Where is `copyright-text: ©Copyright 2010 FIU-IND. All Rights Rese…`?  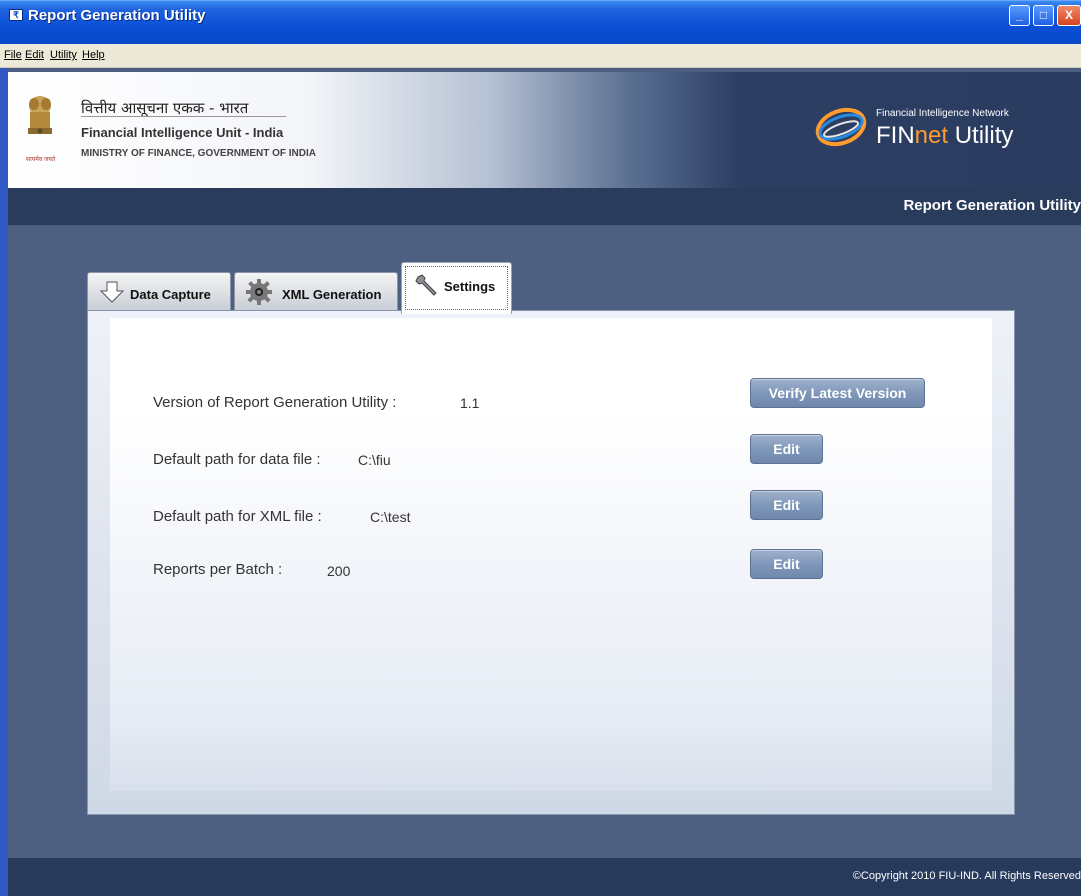
copyright-text: ©Copyright 2010 FIU-IND. All Rights Rese… is located at coordinates (966, 876).